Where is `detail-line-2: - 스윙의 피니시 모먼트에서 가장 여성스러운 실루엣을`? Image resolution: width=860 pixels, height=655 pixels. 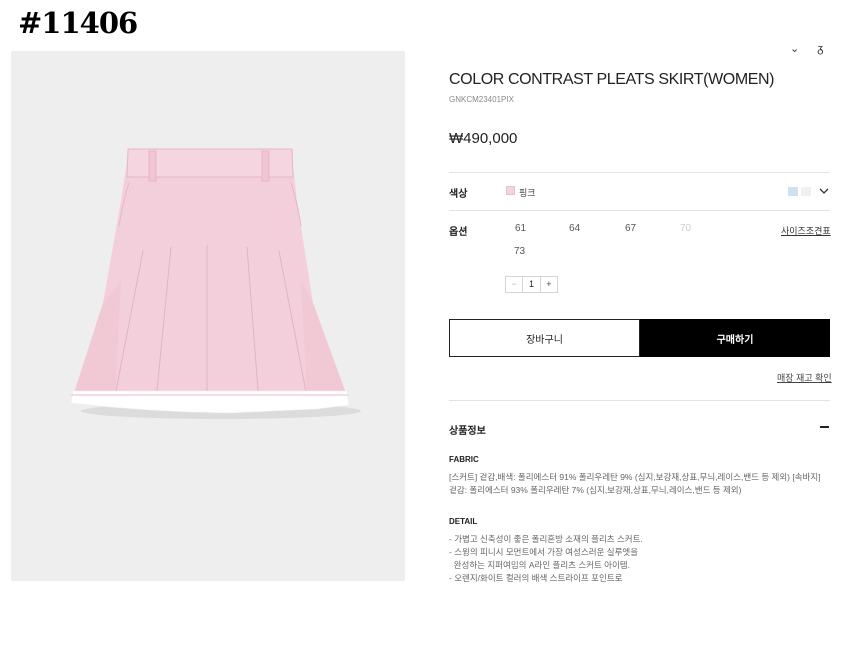
detail-line-2: - 스윙의 피니시 모먼트에서 가장 여성스러운 실루엣을 is located at coordinates (544, 552).